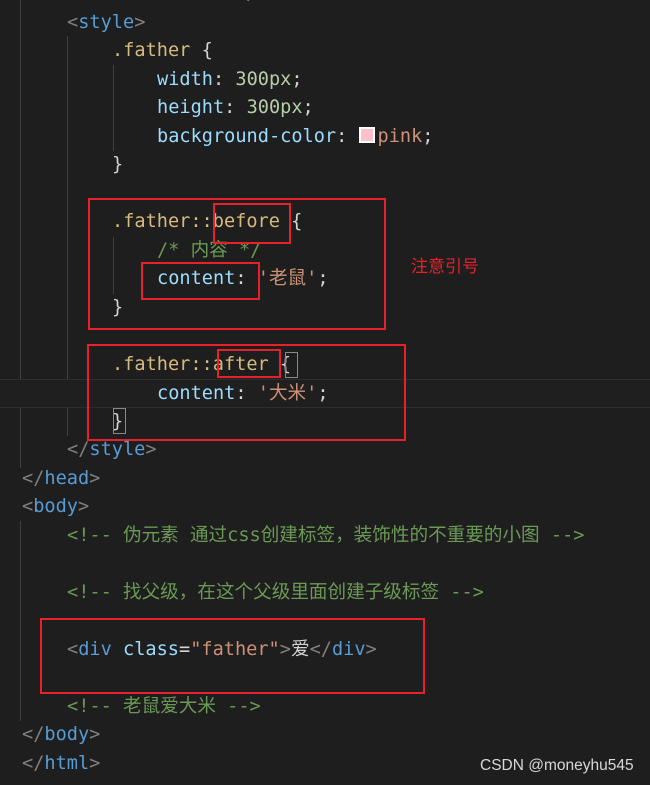 The image size is (650, 785). Describe the element at coordinates (67, 763) in the screenshot. I see `code-token: html` at that location.